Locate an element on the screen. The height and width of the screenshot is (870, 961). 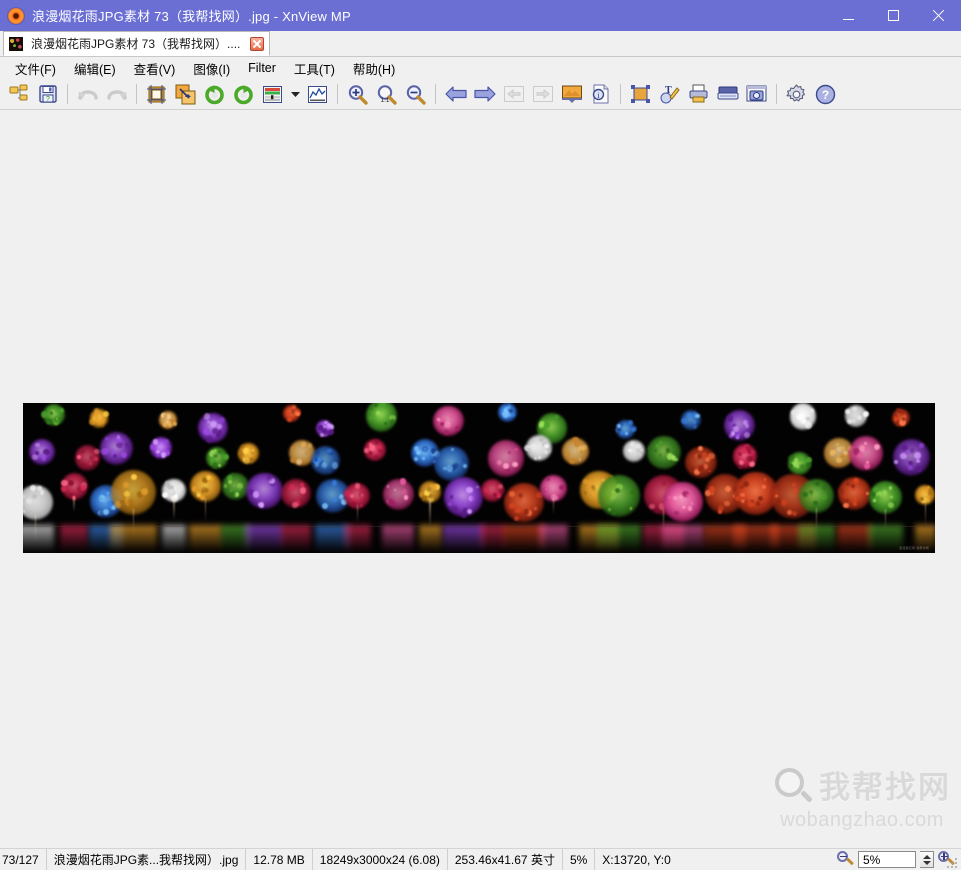
magnifier-icon is located at coordinates (793, 787).